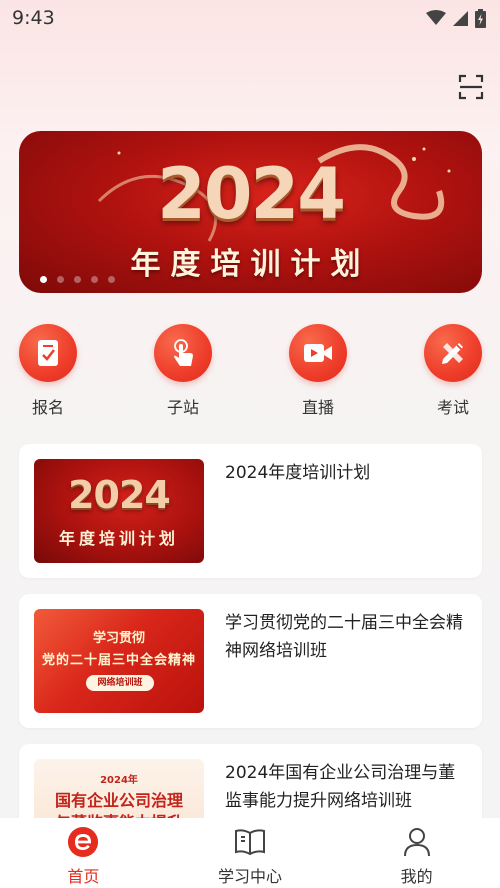 The image size is (500, 888). I want to click on signup-button, so click(48, 353).